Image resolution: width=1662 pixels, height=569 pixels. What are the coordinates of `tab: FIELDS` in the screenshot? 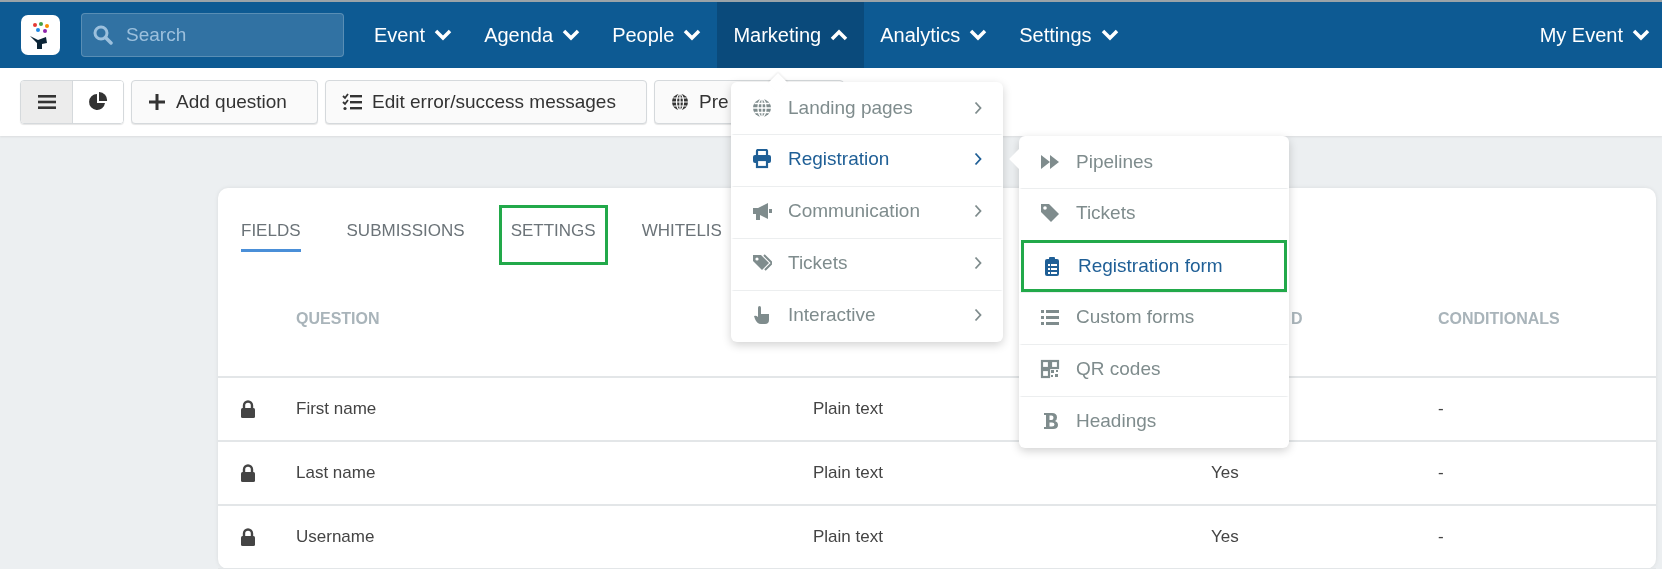 It's located at (271, 235).